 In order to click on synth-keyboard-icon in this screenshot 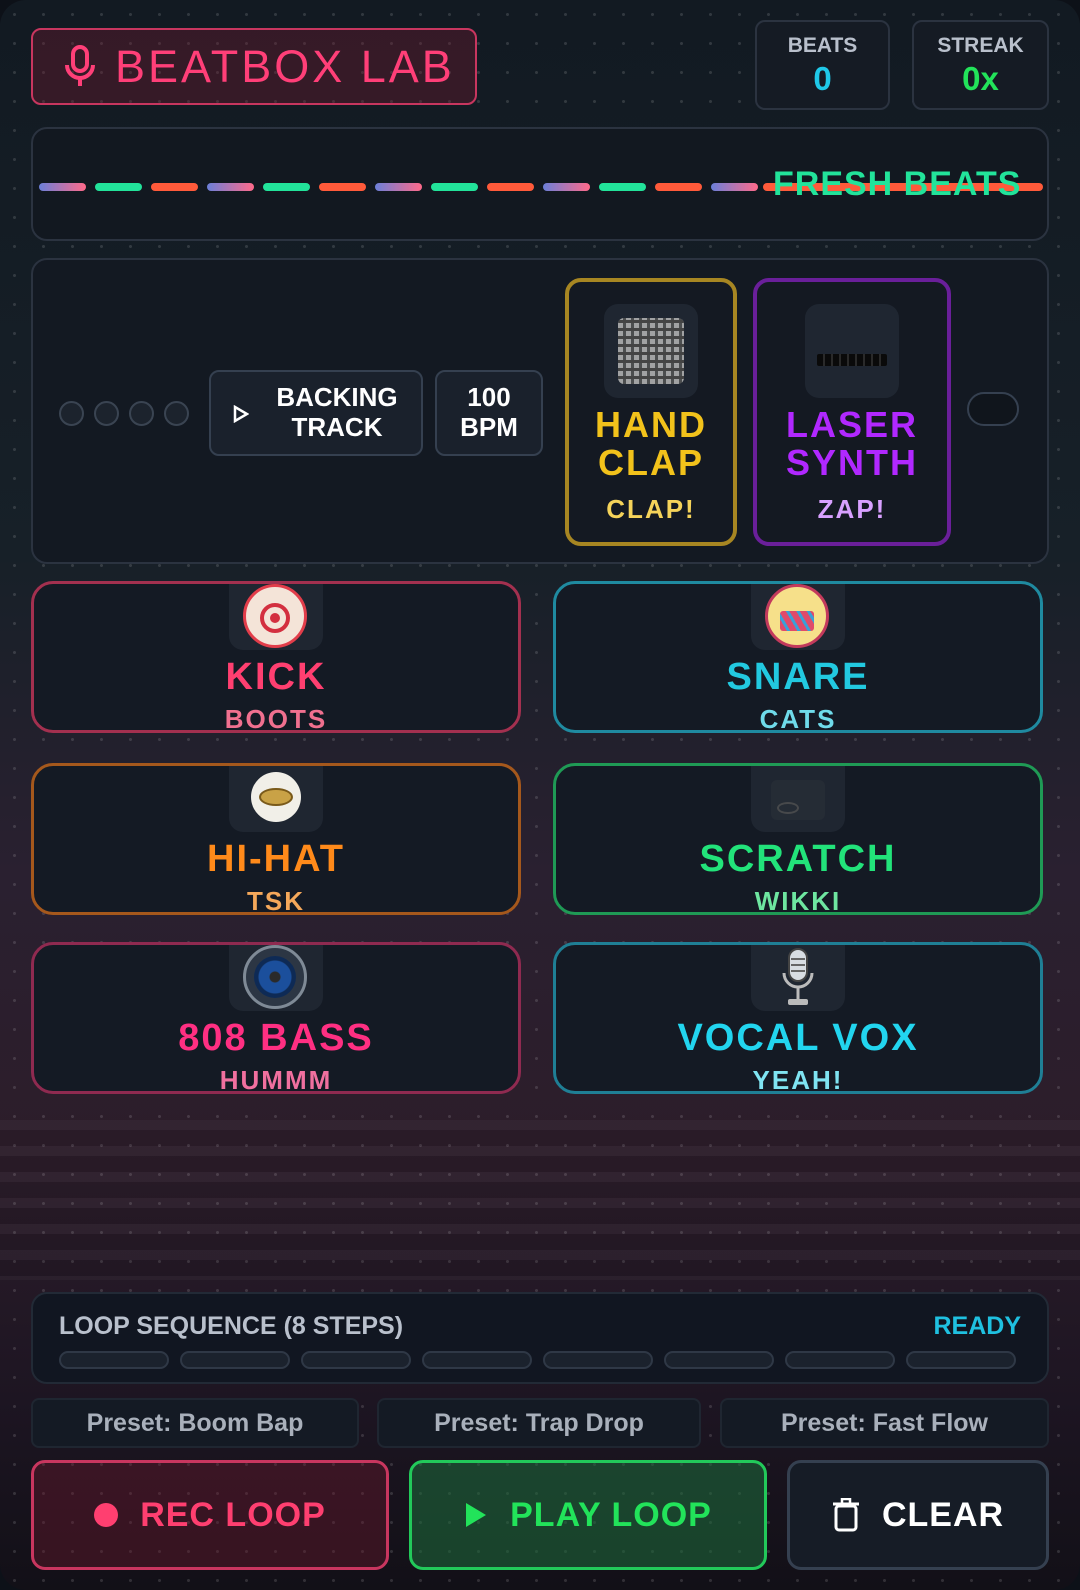, I will do `click(852, 351)`.